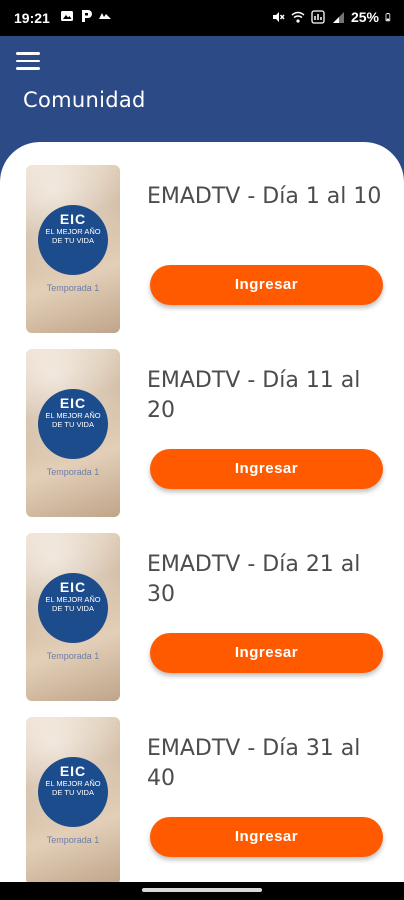 This screenshot has height=900, width=404. I want to click on system-nav-bar, so click(202, 891).